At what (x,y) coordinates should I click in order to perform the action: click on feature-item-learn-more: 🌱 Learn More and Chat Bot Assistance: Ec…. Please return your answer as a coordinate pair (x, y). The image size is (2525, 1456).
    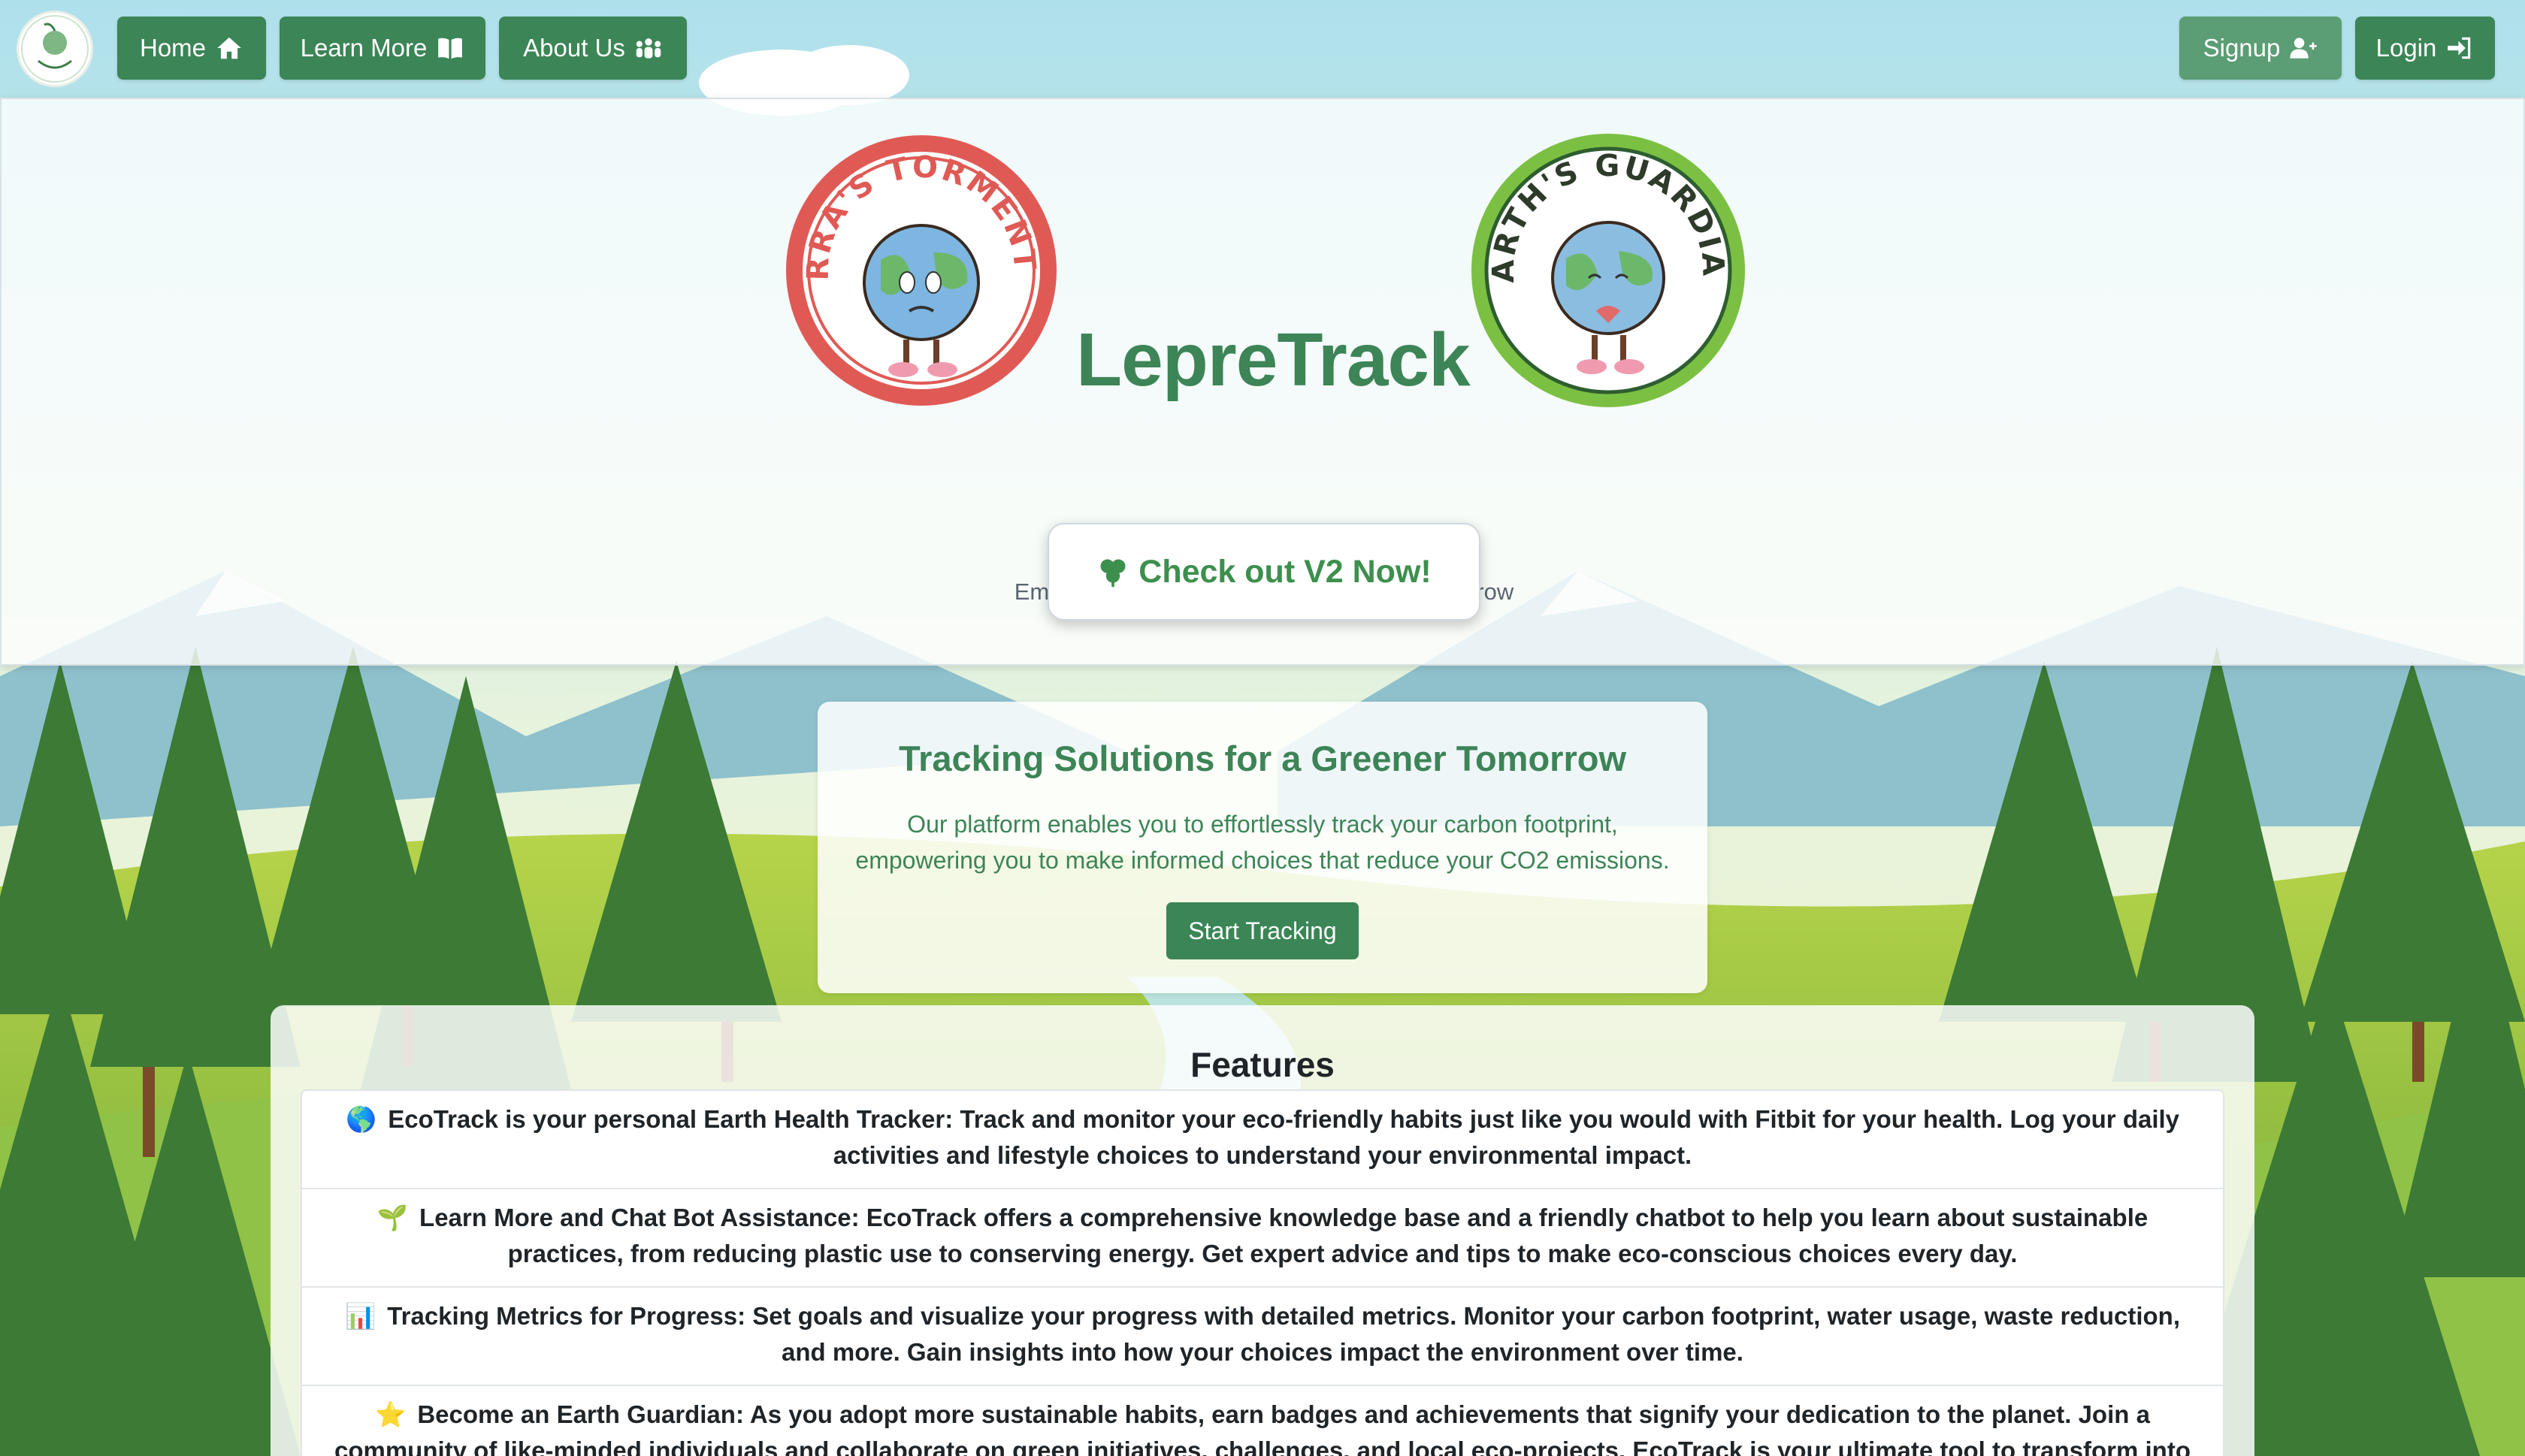
    Looking at the image, I should click on (1262, 1238).